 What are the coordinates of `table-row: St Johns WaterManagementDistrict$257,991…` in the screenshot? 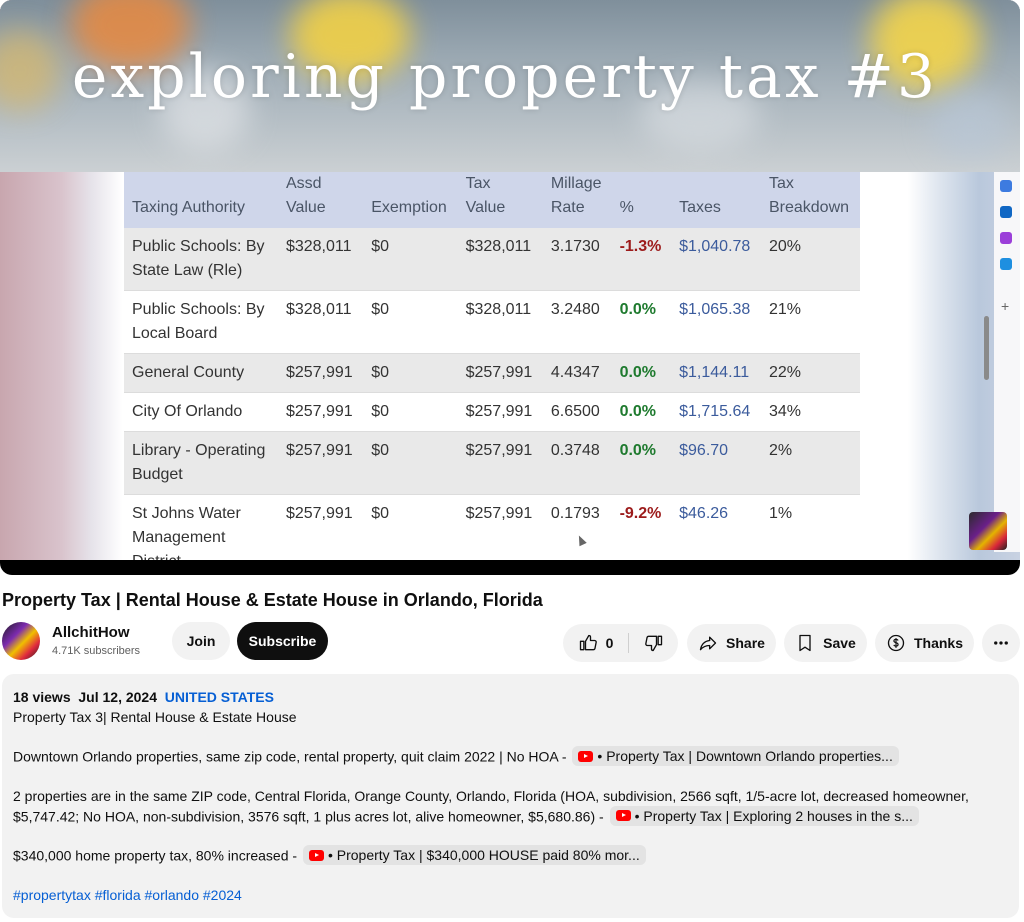 It's located at (492, 527).